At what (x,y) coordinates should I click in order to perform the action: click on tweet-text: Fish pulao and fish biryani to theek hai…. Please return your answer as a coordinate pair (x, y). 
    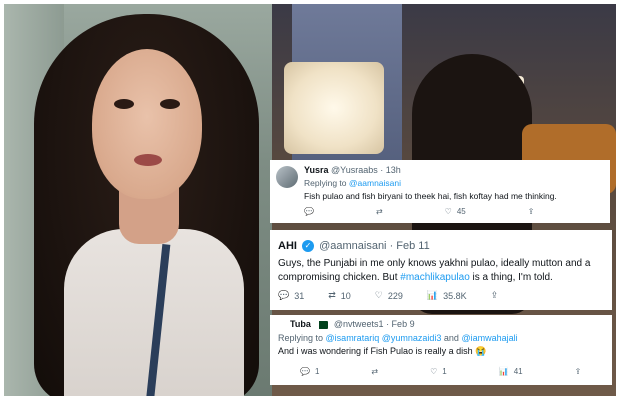
    Looking at the image, I should click on (430, 196).